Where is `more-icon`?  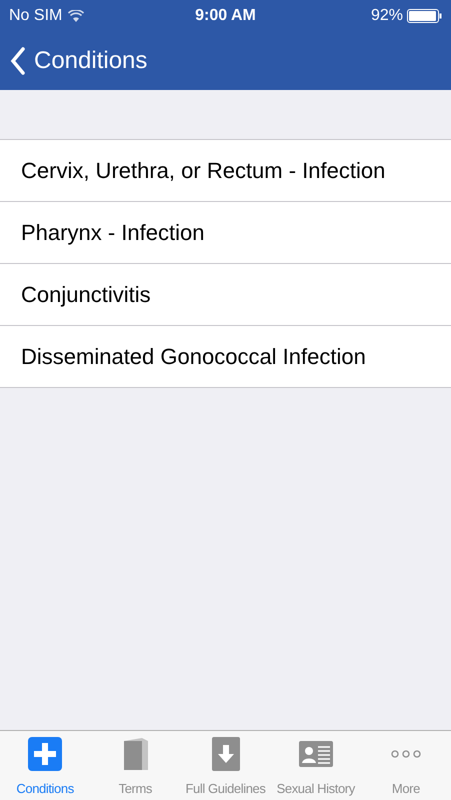
more-icon is located at coordinates (405, 754).